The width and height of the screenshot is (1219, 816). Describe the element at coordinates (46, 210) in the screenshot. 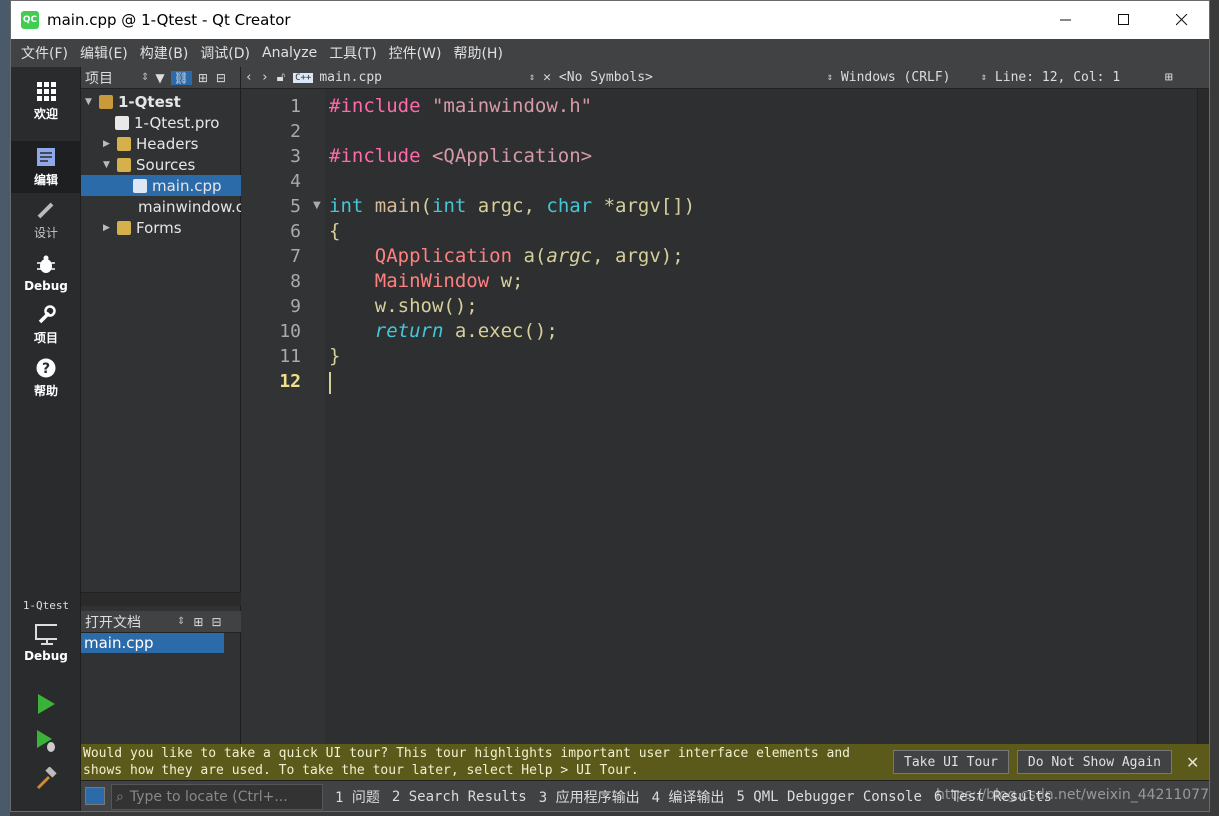

I see `pencil-icon` at that location.